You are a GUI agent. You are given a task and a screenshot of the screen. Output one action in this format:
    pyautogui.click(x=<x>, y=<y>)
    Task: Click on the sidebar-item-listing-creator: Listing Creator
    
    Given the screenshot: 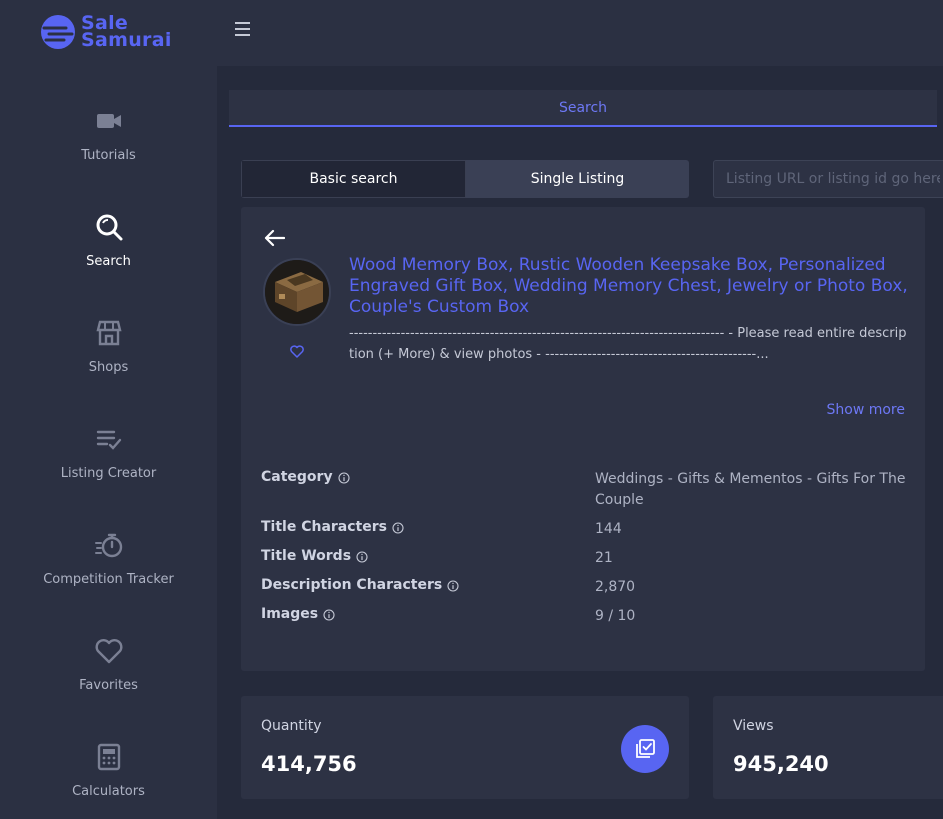 What is the action you would take?
    pyautogui.click(x=108, y=437)
    